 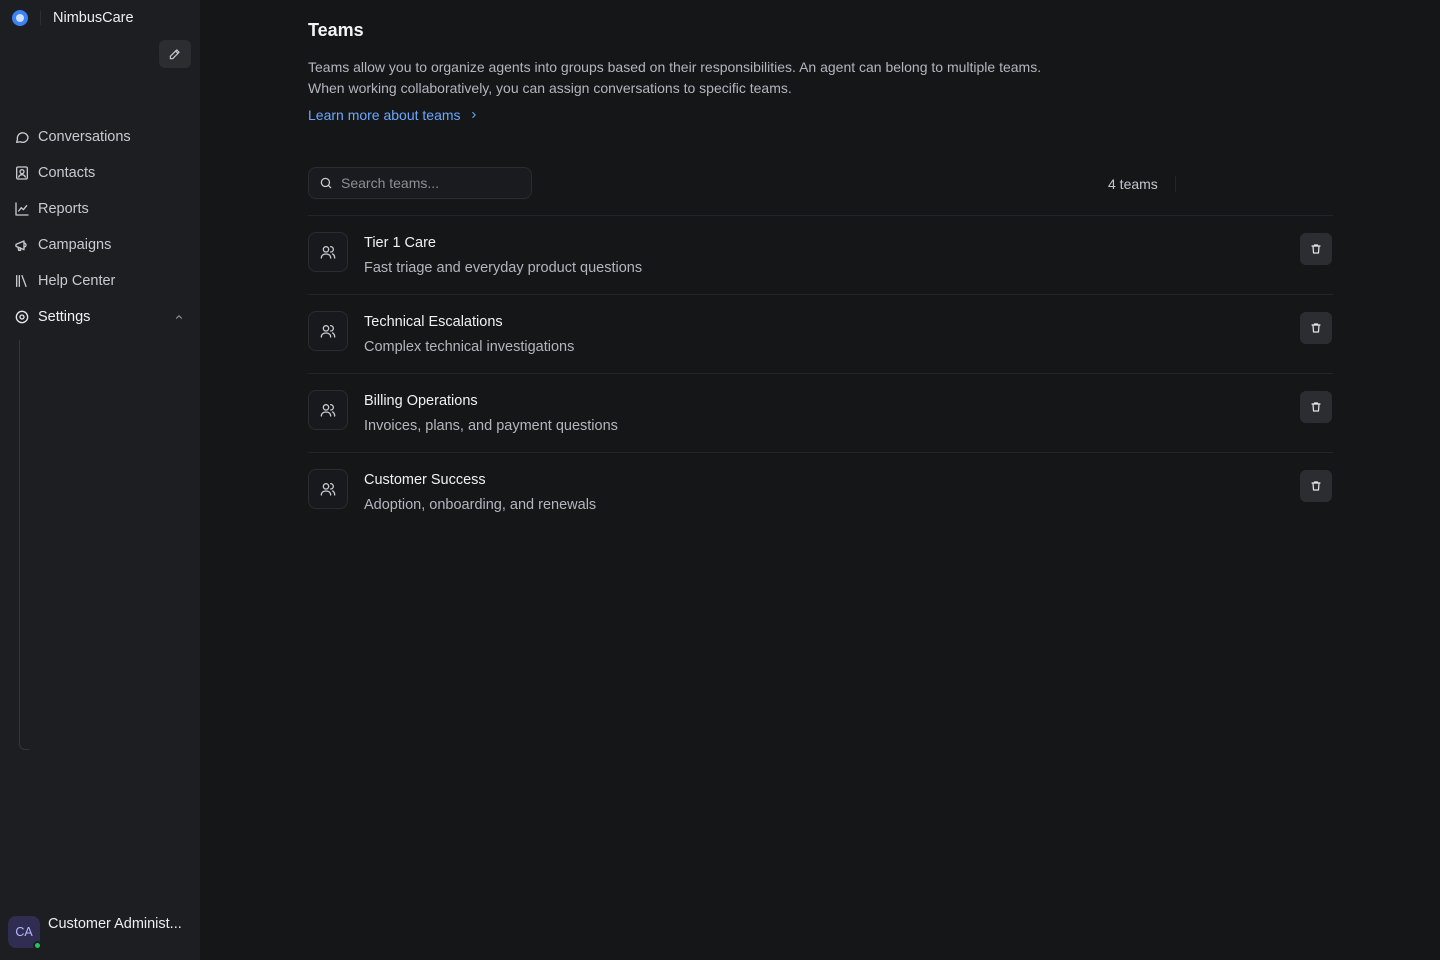 I want to click on team-description: Complex technical investigations, so click(x=469, y=347).